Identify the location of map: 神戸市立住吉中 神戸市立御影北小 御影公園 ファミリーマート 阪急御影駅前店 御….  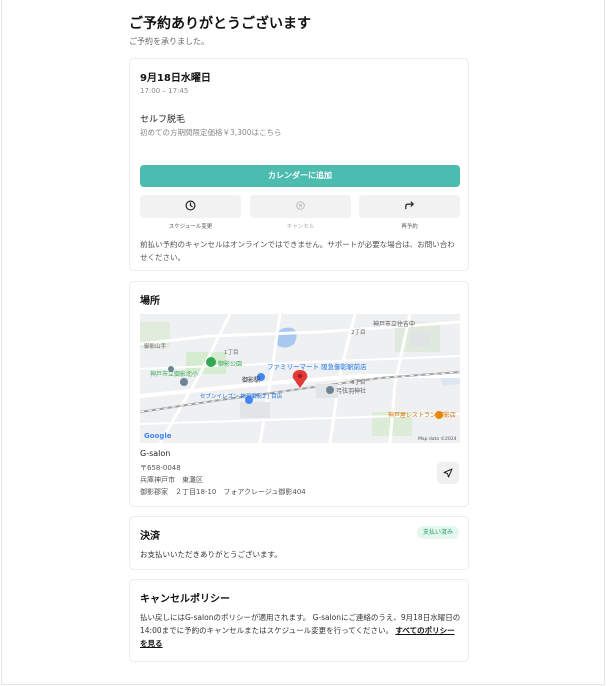
(300, 378).